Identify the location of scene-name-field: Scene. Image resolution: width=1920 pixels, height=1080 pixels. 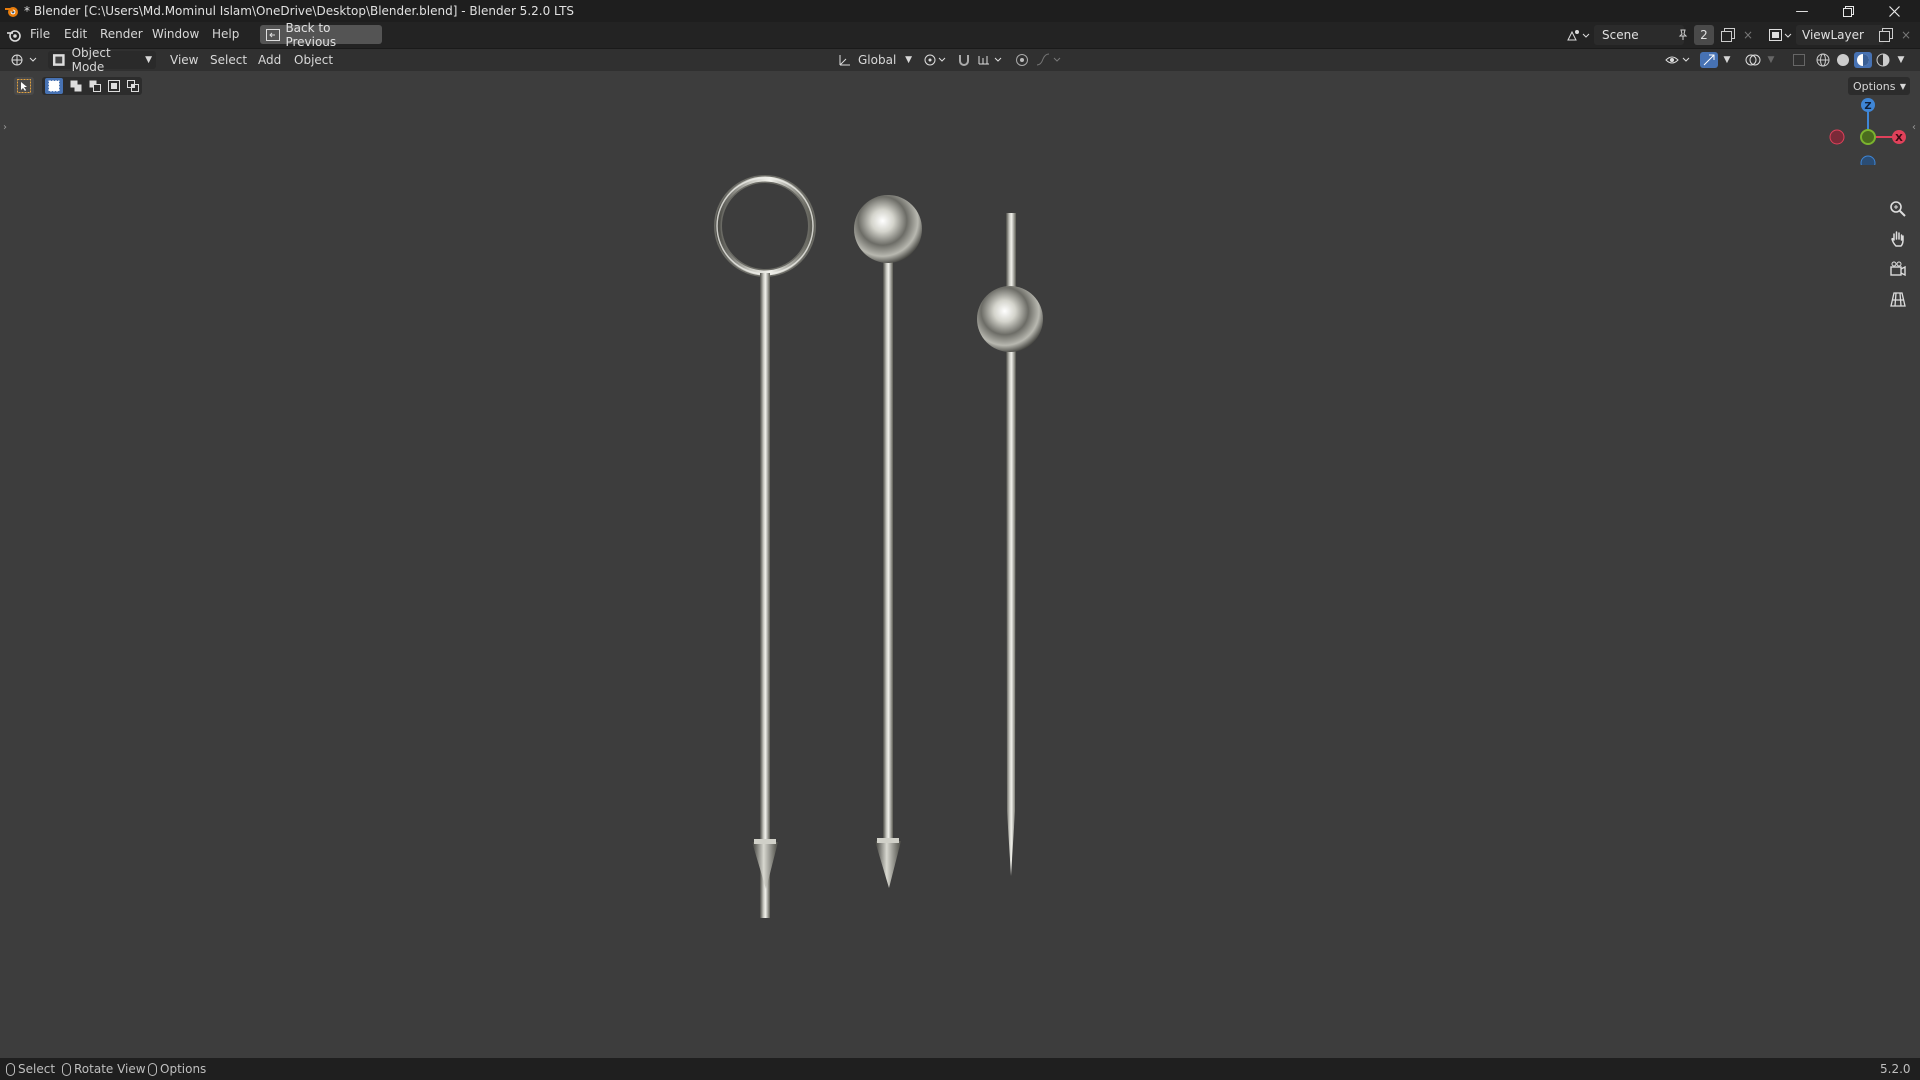
(1639, 35).